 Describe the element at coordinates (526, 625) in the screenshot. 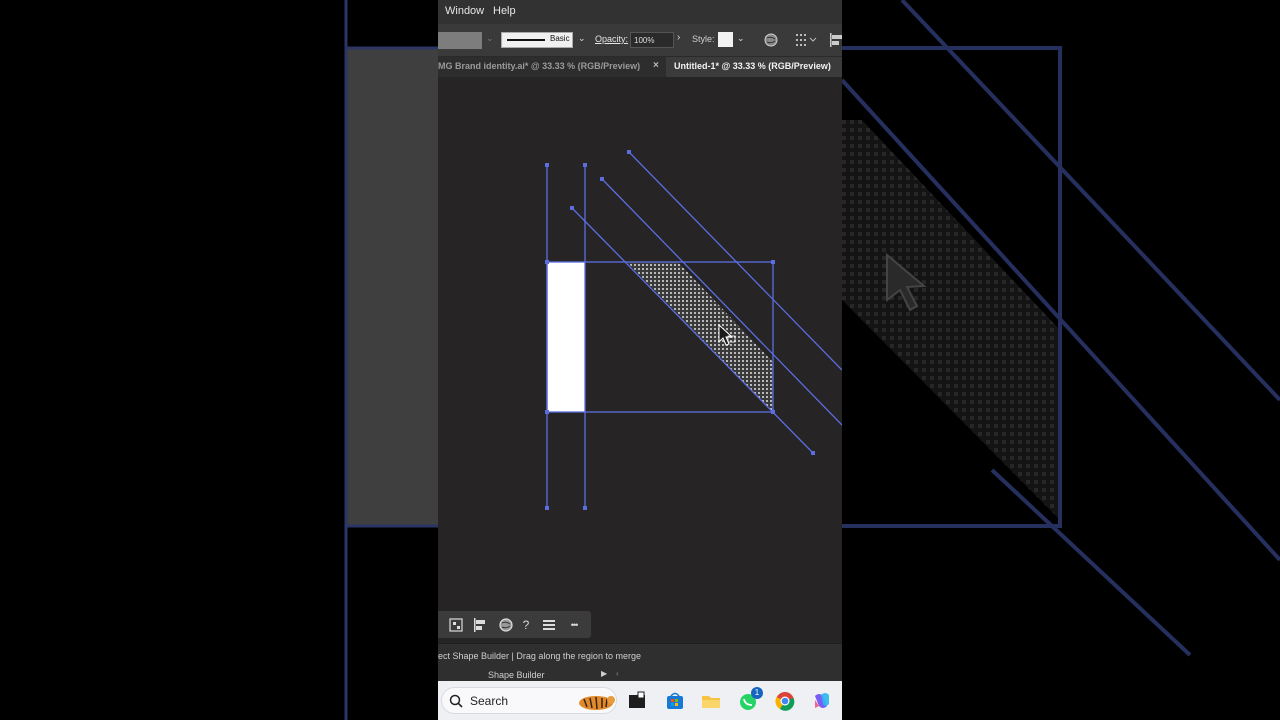

I see `help-icon: ?` at that location.